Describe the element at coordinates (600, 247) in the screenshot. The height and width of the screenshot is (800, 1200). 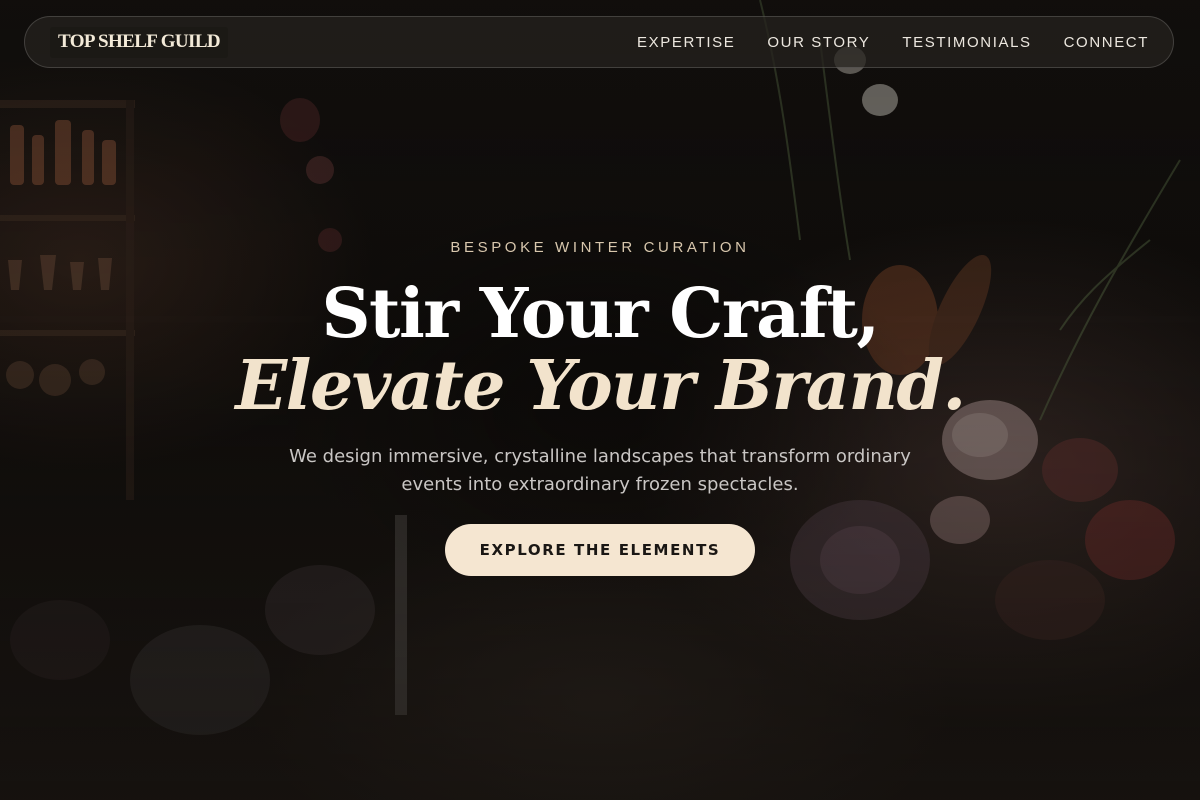
I see `hero-eyebrow: BESPOKE WINTER CURATION` at that location.